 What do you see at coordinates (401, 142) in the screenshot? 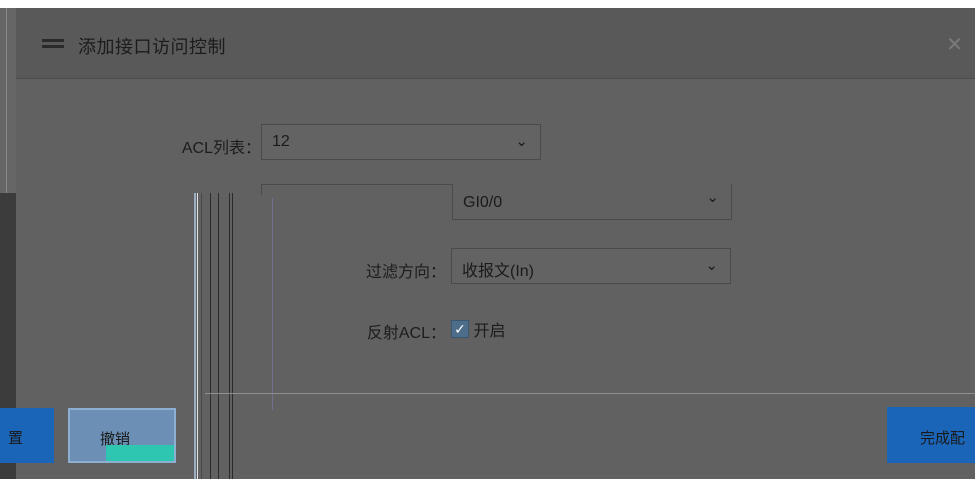
I see `acl-list-select: 12 ⌄` at bounding box center [401, 142].